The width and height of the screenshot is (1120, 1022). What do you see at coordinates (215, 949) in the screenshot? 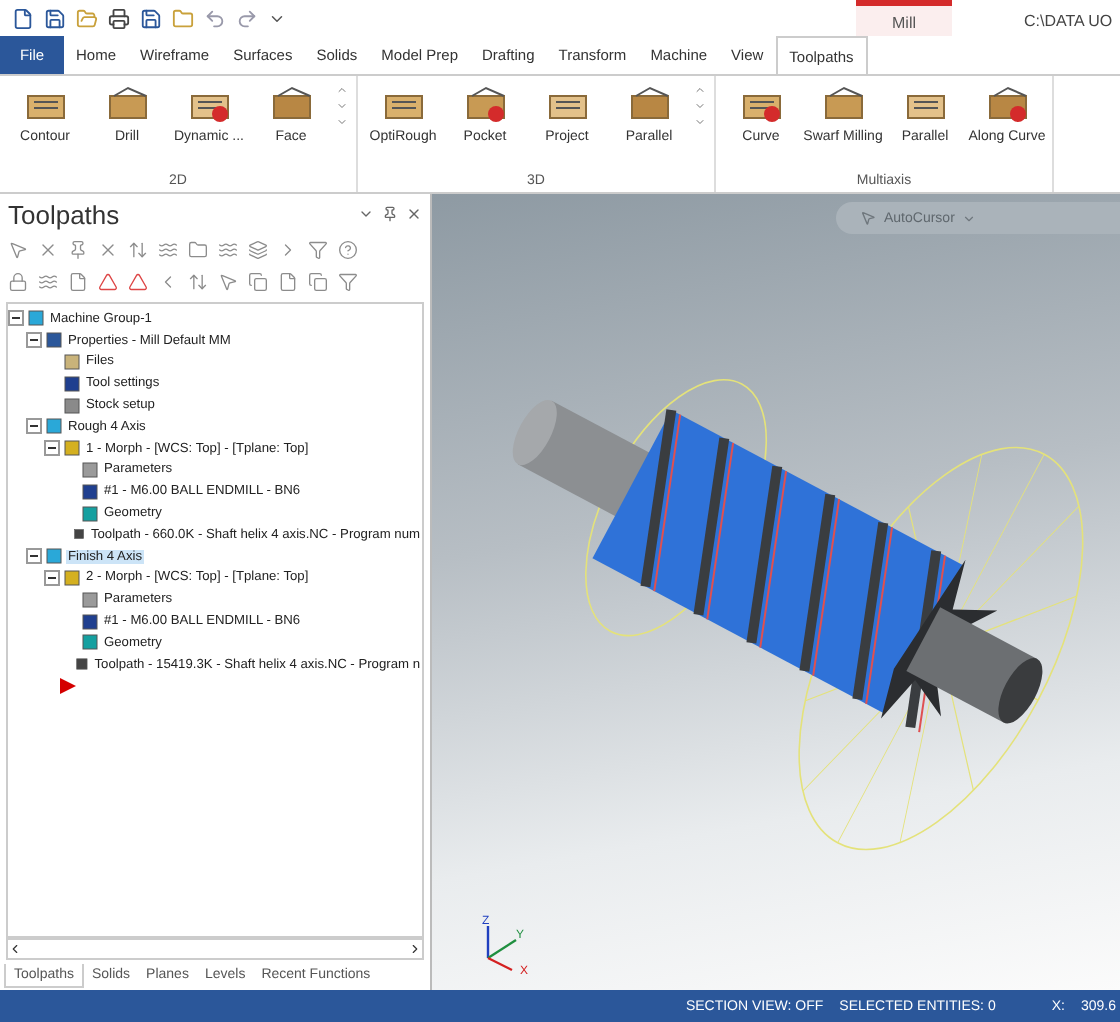
I see `horizontal-scrollbar` at bounding box center [215, 949].